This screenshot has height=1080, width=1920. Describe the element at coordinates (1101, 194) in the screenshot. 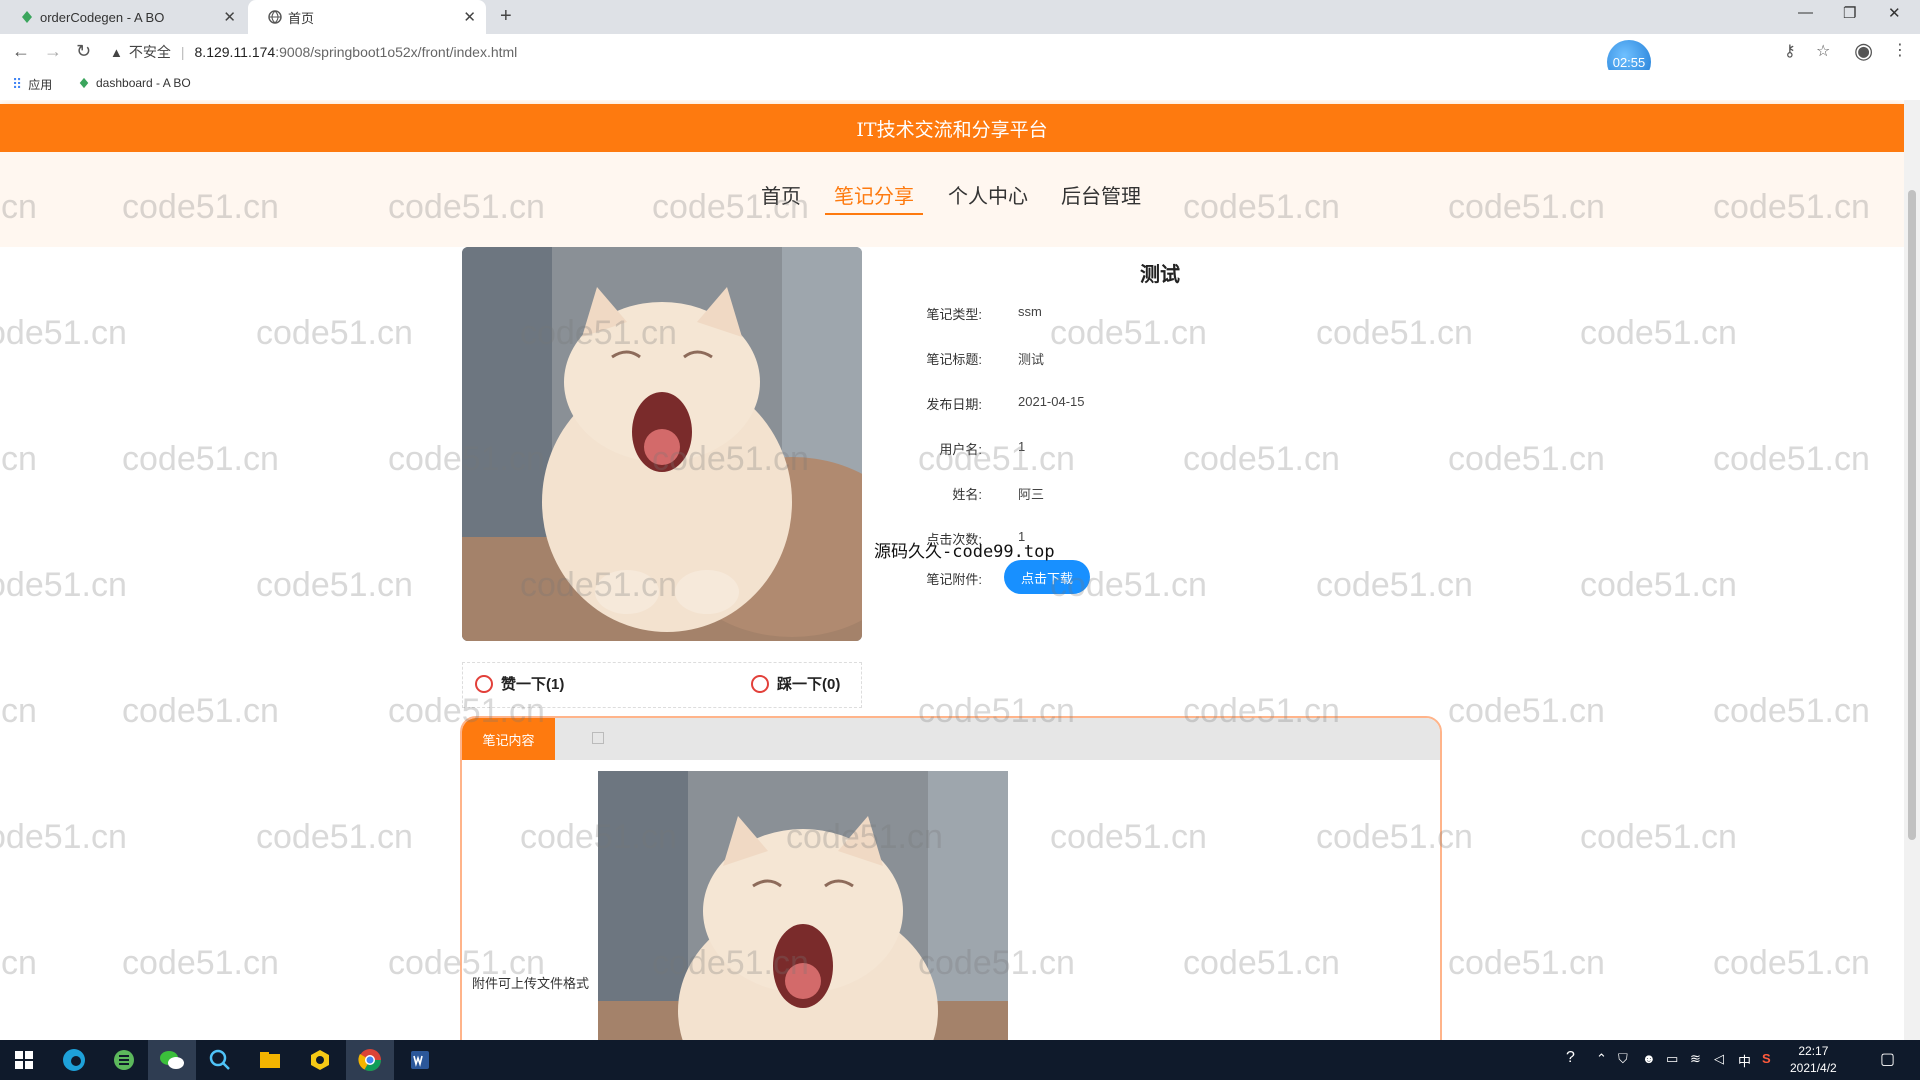

I see `nav-item-admin: 后台管理` at that location.